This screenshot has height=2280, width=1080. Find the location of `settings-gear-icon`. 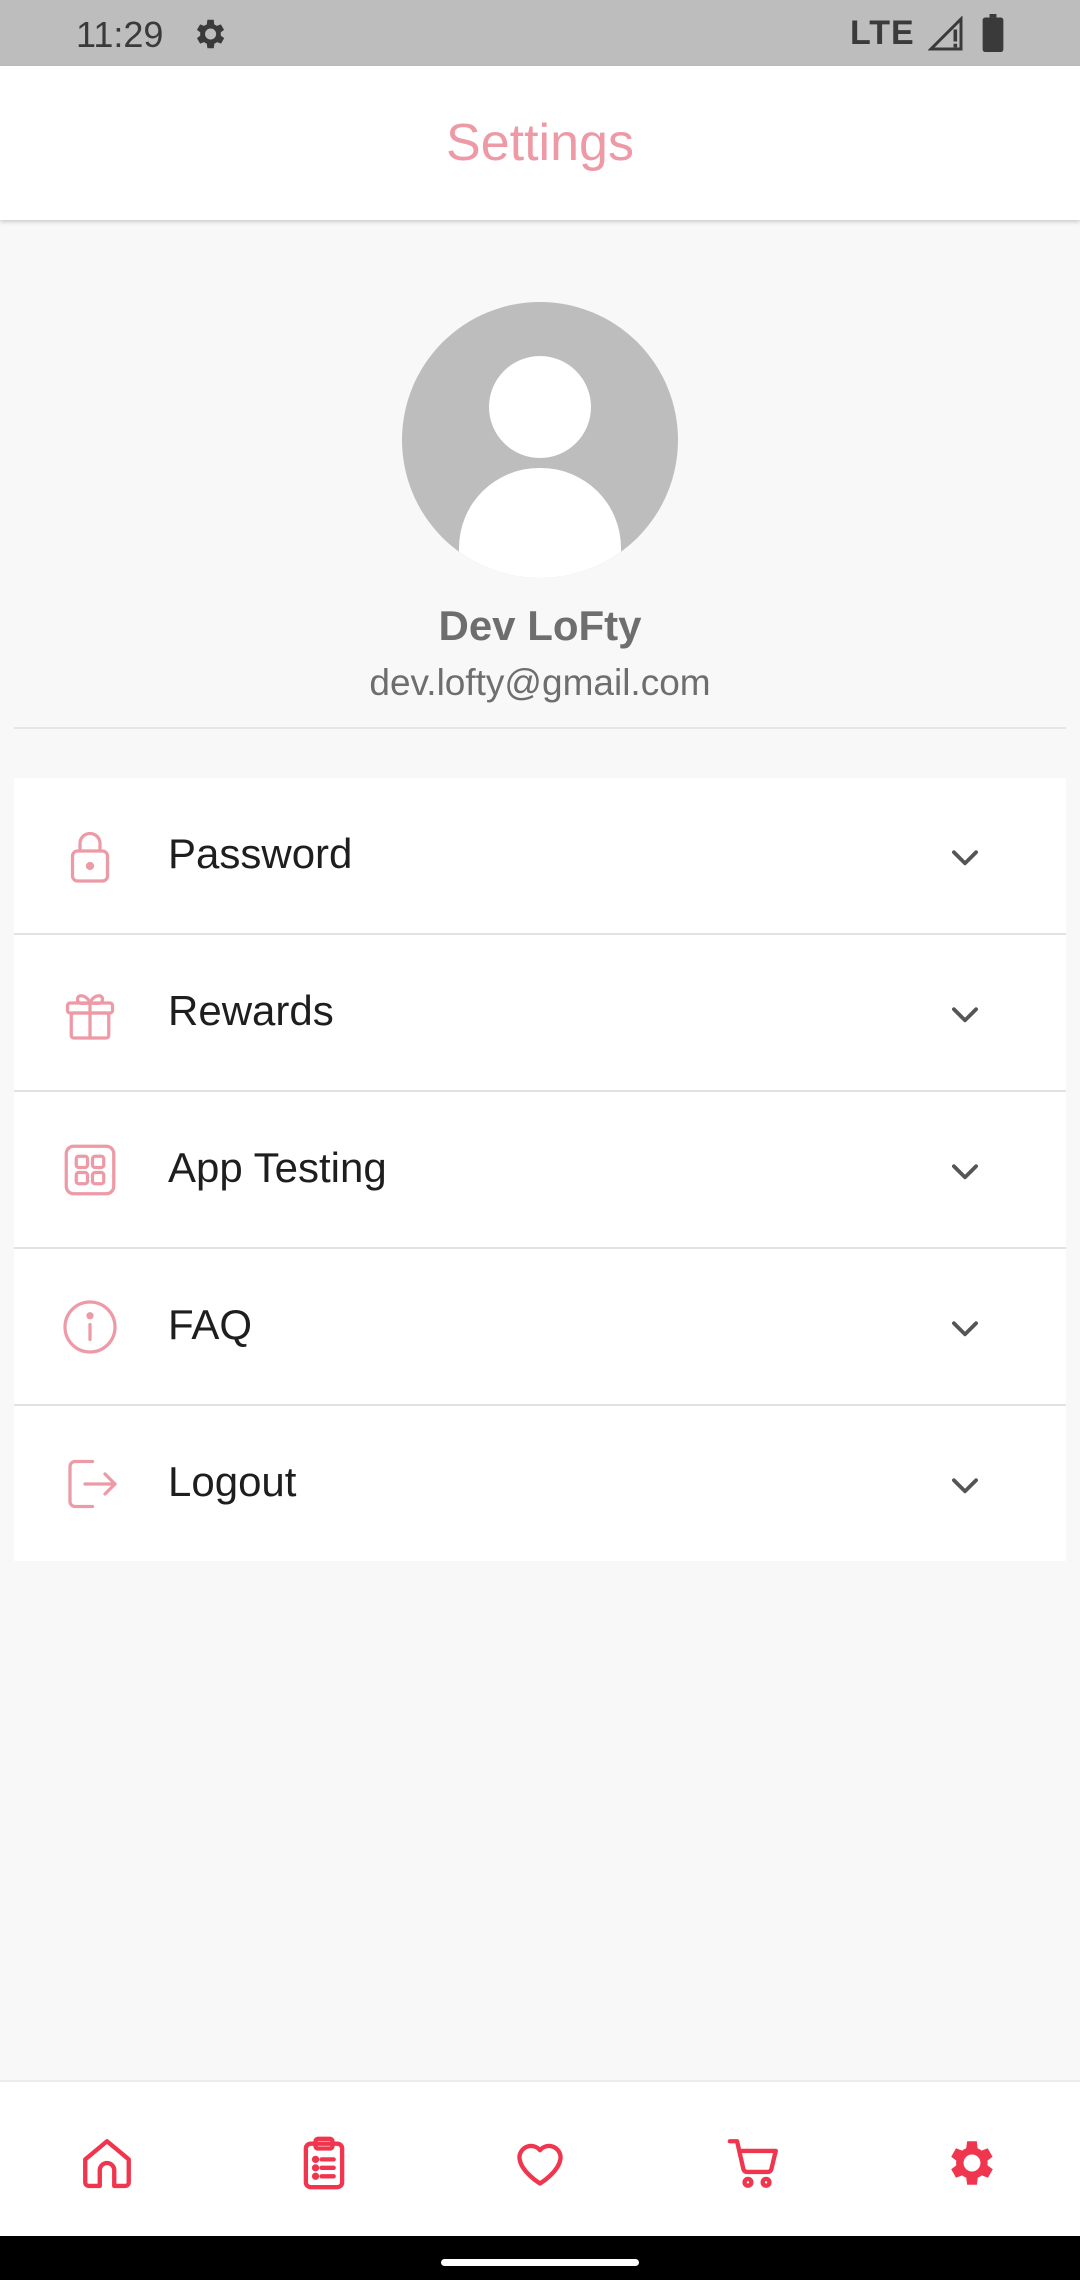

settings-gear-icon is located at coordinates (210, 34).